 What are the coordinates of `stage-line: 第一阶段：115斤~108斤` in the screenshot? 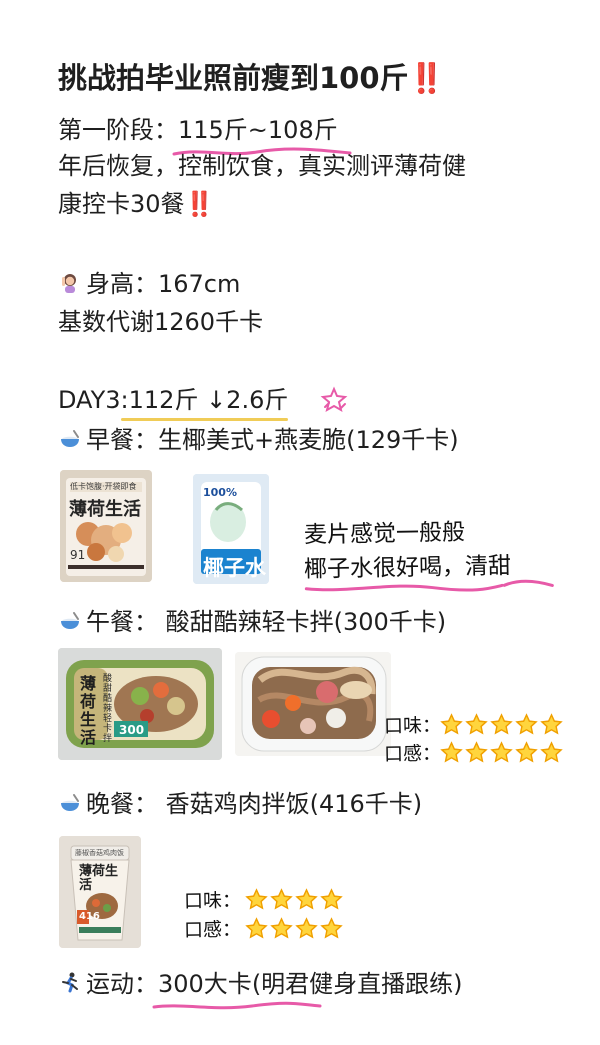 It's located at (205, 134).